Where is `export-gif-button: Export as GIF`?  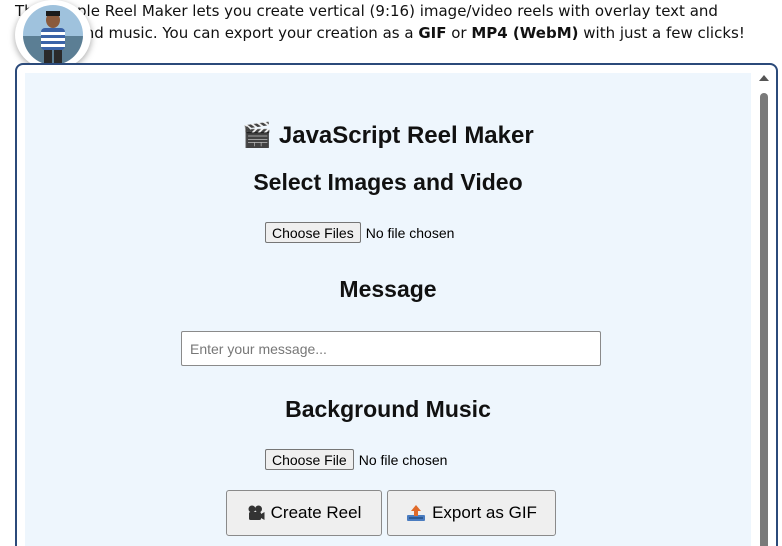
export-gif-button: Export as GIF is located at coordinates (471, 513).